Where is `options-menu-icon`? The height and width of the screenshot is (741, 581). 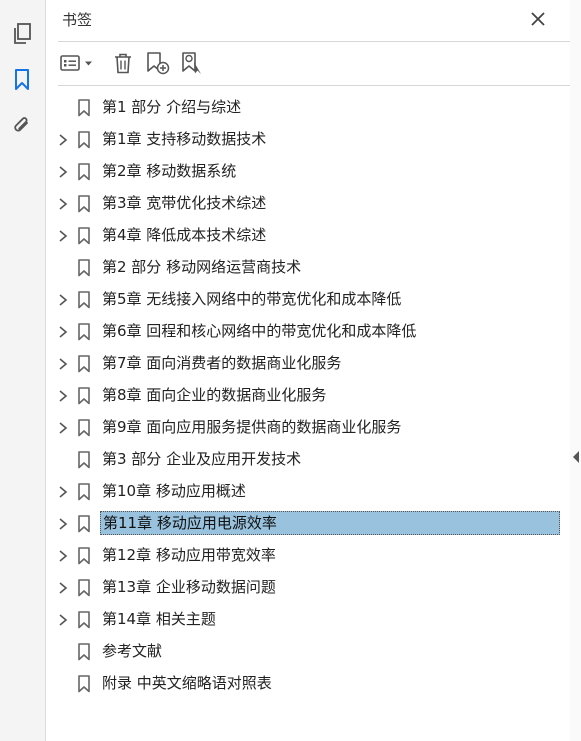 options-menu-icon is located at coordinates (76, 63).